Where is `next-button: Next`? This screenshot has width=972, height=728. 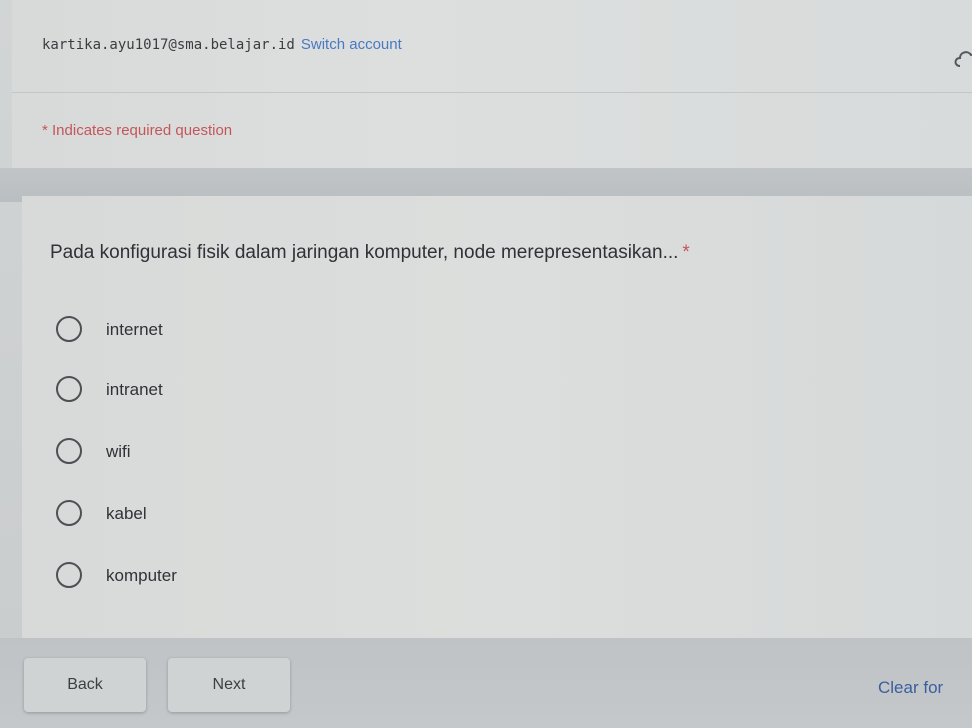
next-button: Next is located at coordinates (229, 685).